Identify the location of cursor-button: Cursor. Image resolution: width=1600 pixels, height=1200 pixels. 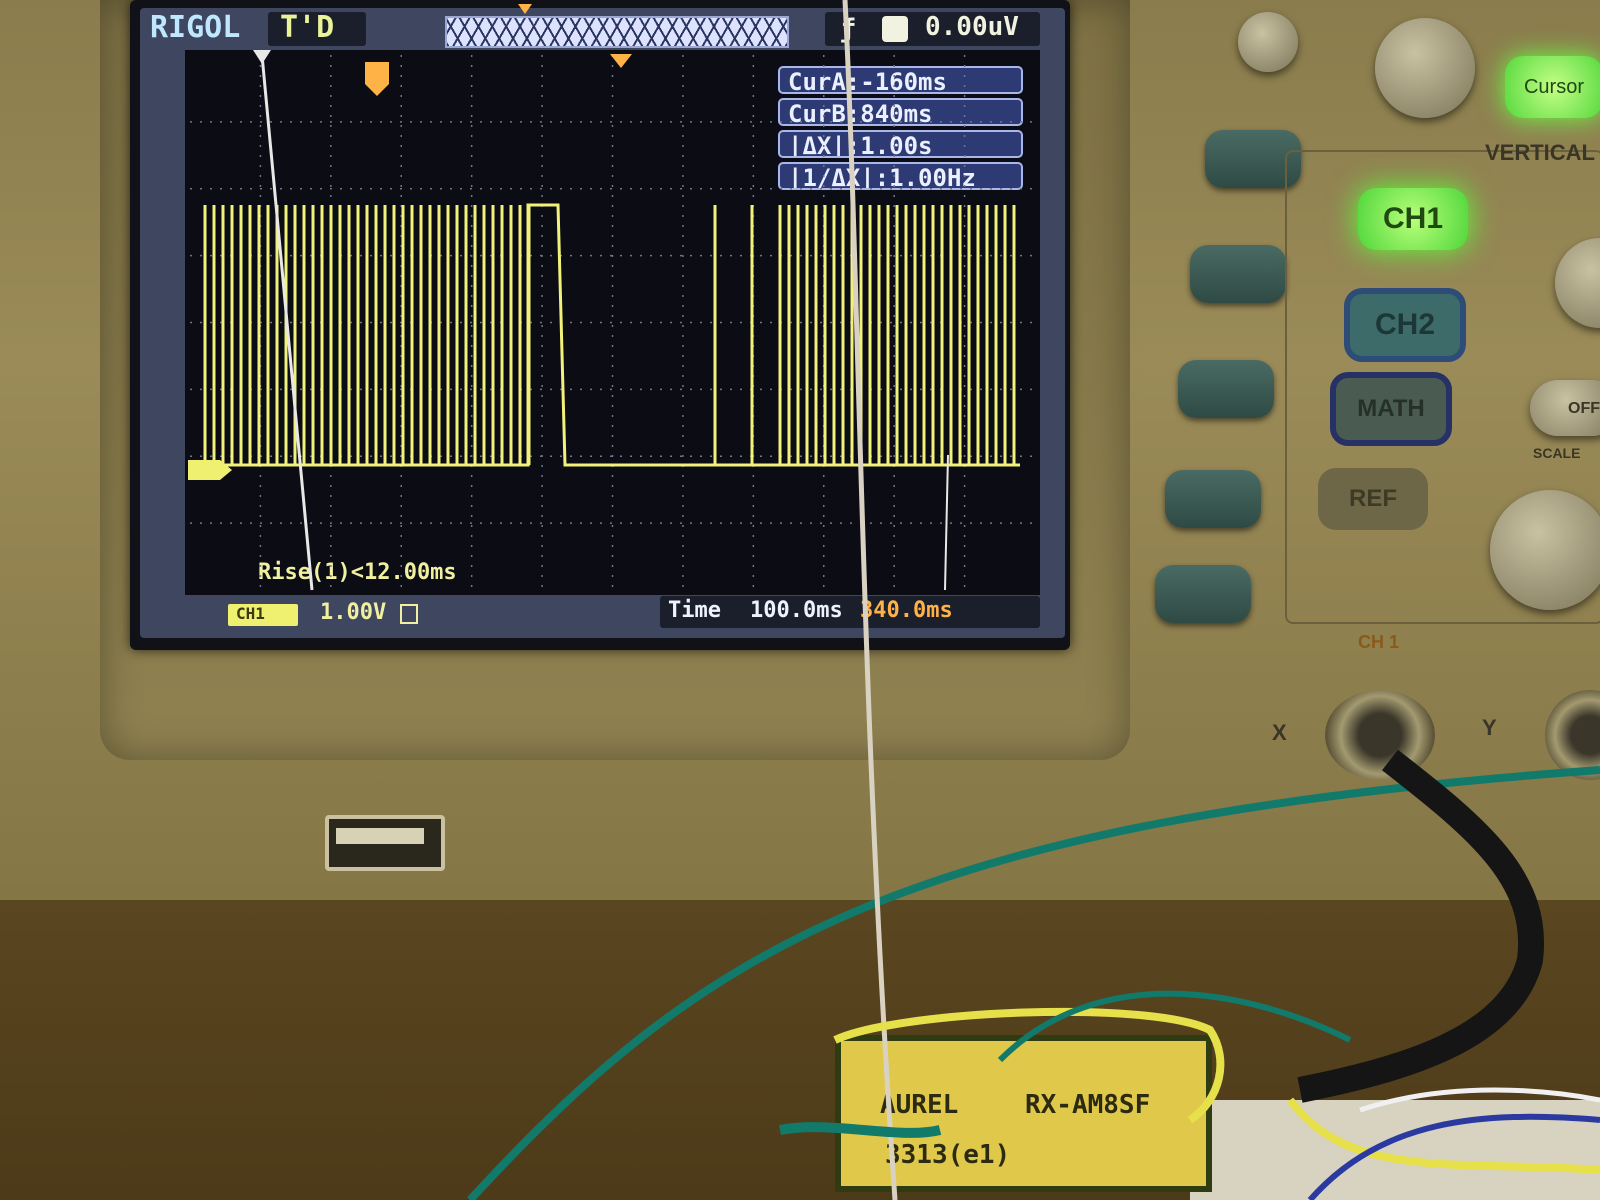
(1552, 87).